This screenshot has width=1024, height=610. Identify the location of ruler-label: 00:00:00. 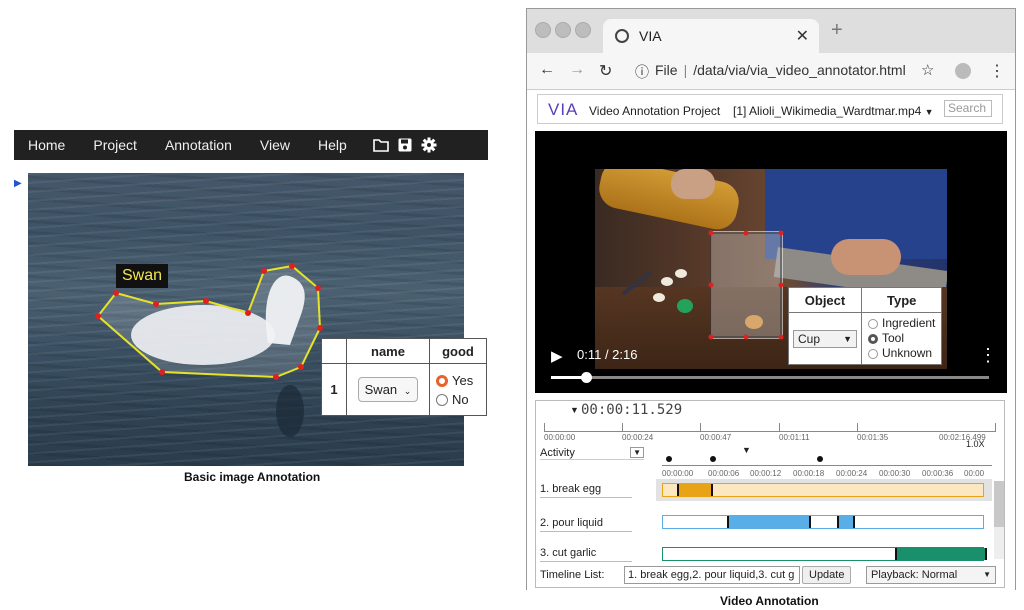
(560, 437).